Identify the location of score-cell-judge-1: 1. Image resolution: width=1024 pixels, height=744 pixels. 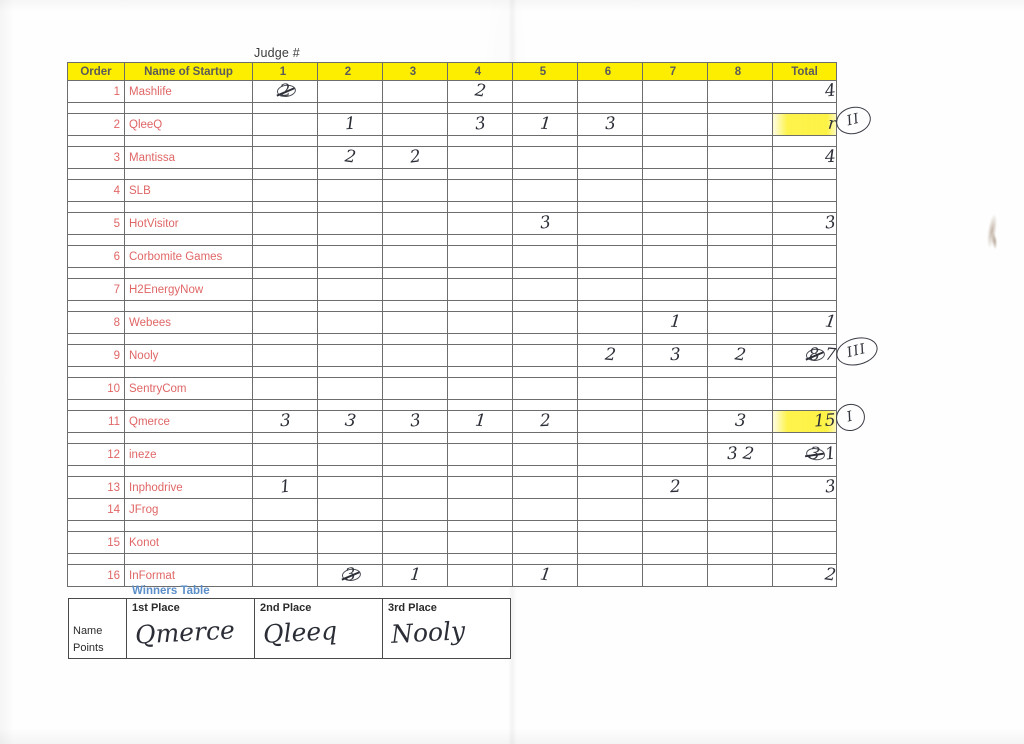
(285, 487).